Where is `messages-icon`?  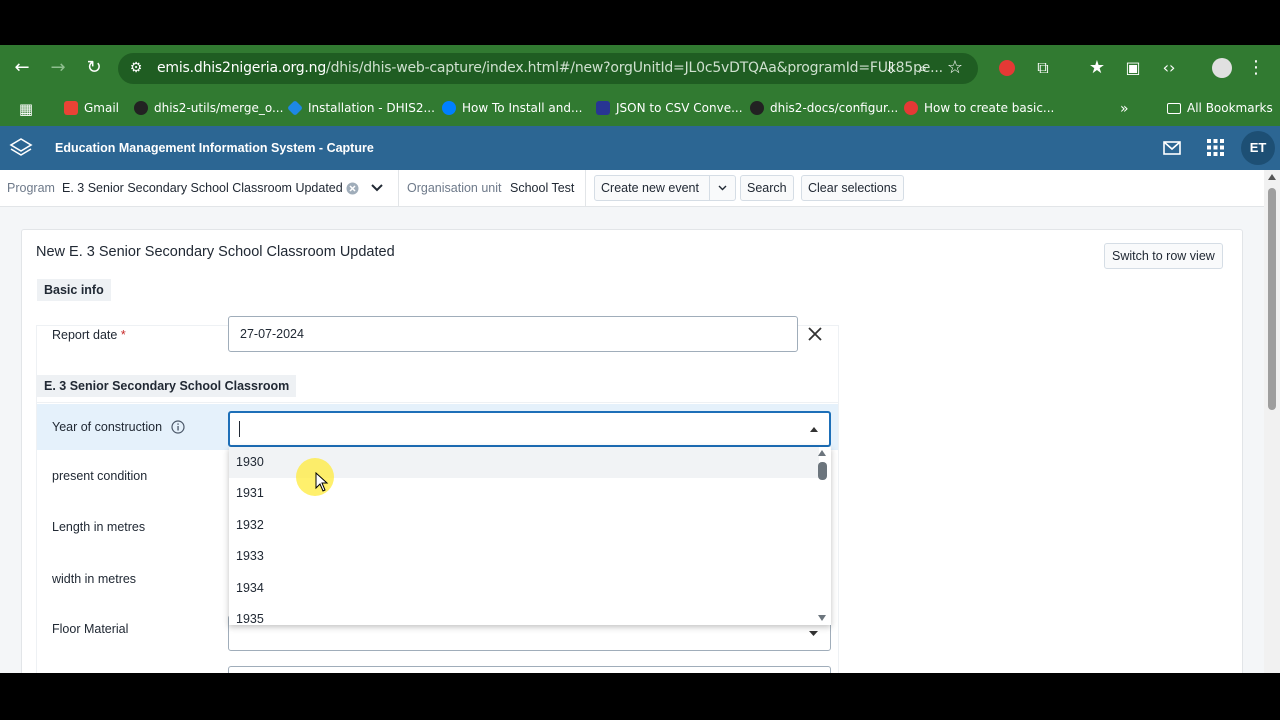
messages-icon is located at coordinates (1172, 148).